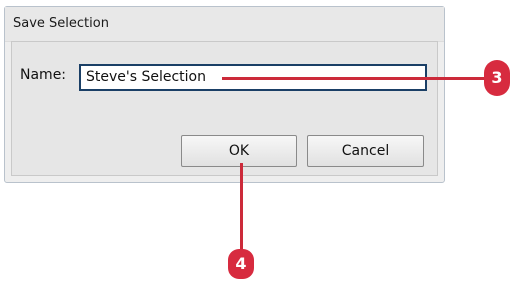  I want to click on dialog-title: Save Selection, so click(224, 24).